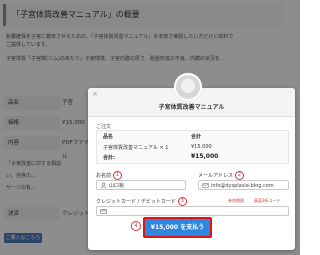  Describe the element at coordinates (136, 226) in the screenshot. I see `annotation-marker-4: 4` at that location.